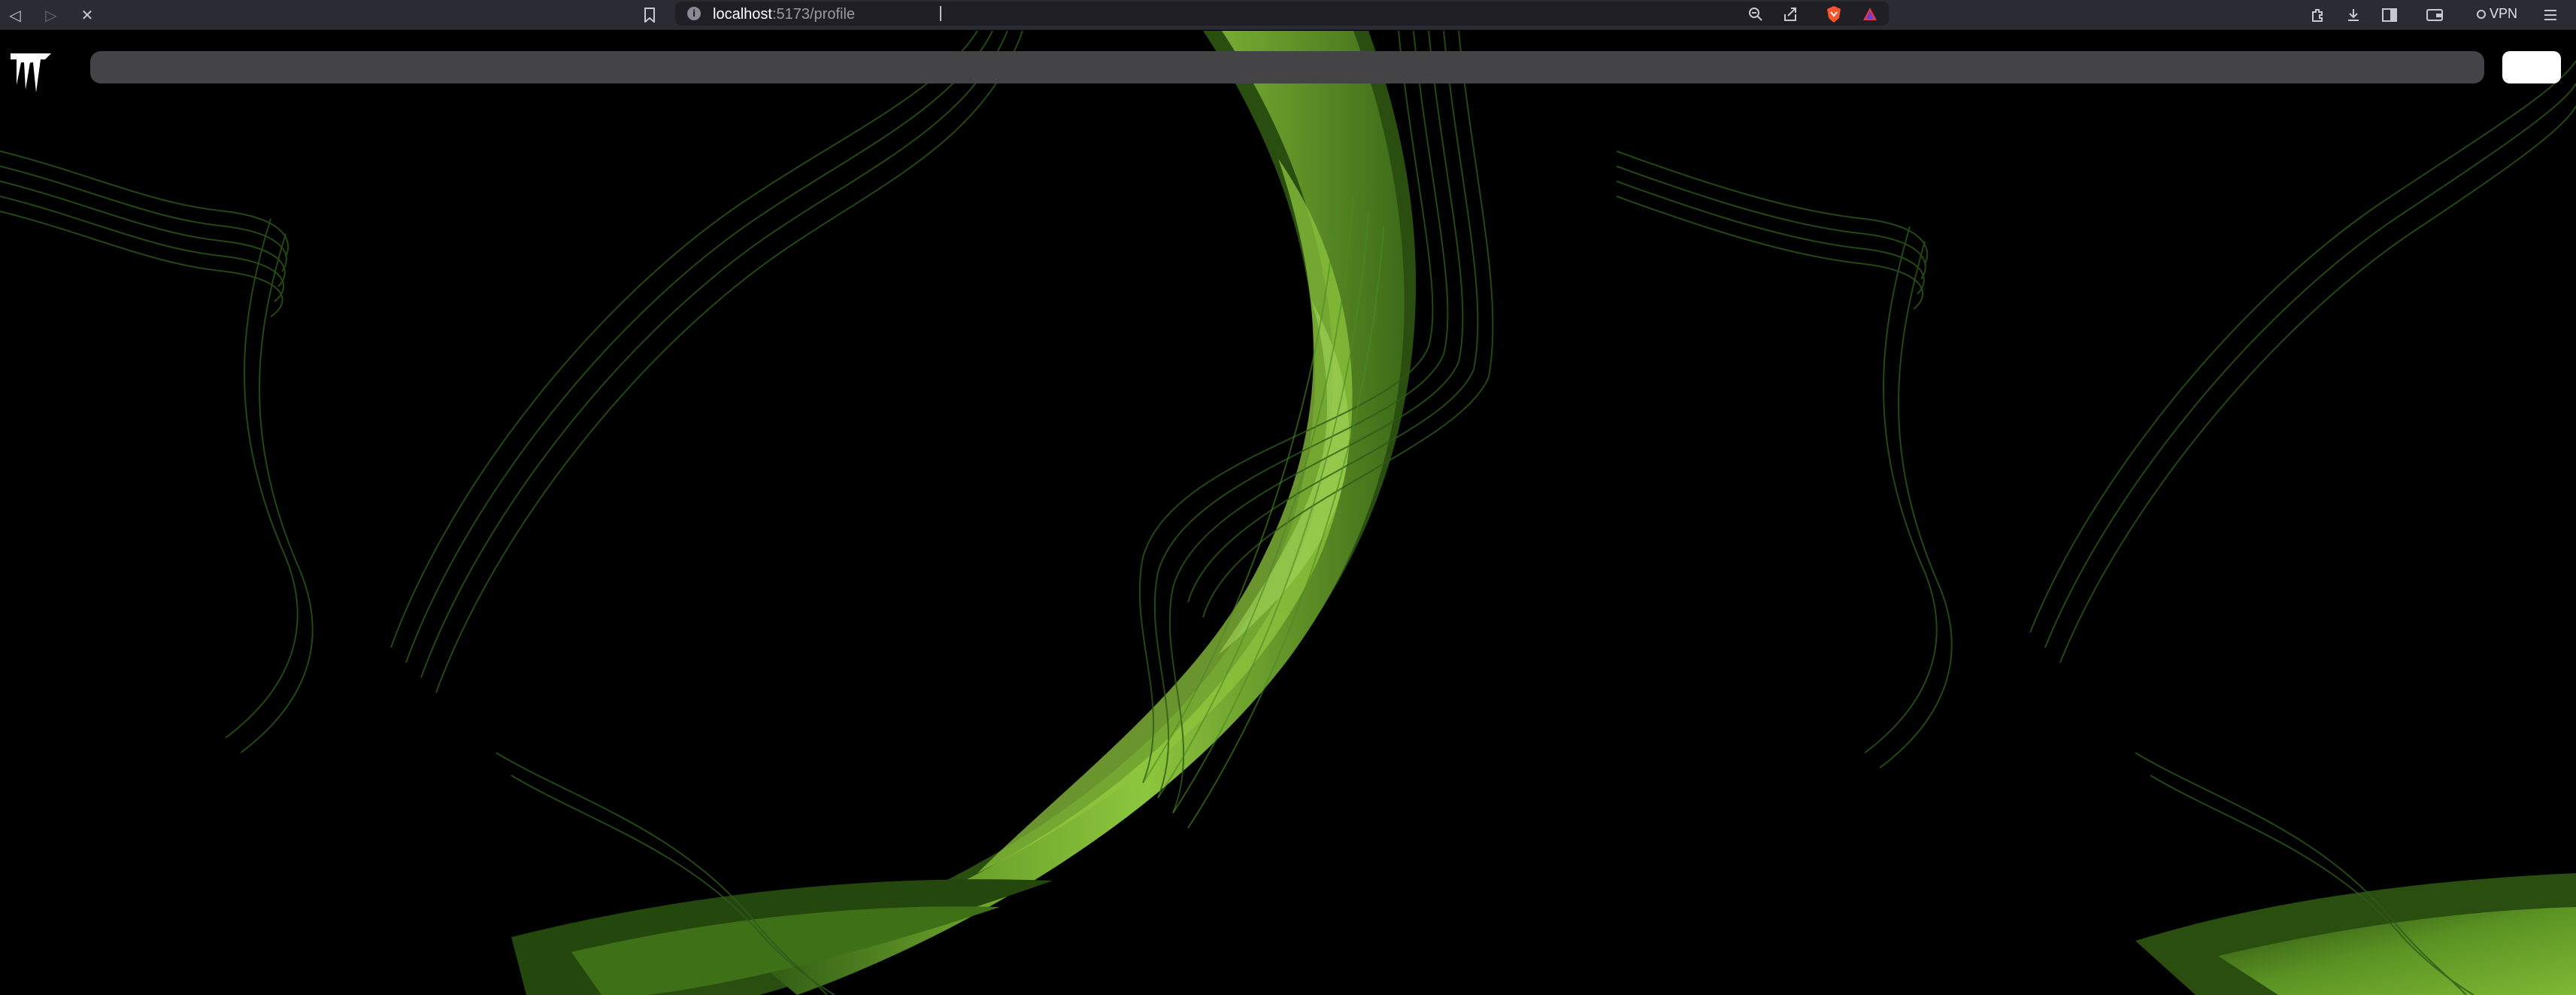  I want to click on search-input, so click(1287, 67).